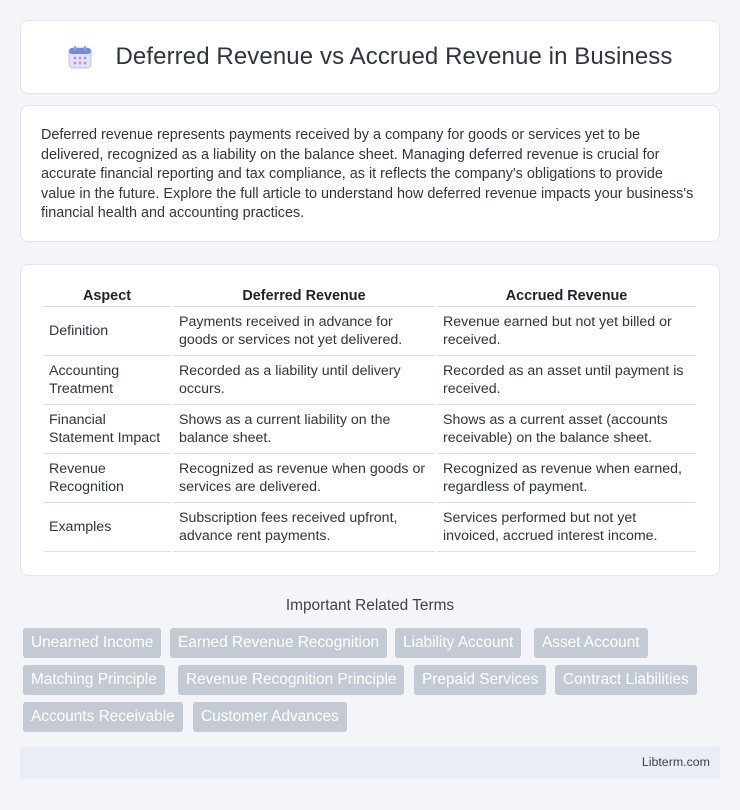 The image size is (740, 810). What do you see at coordinates (107, 527) in the screenshot?
I see `cell-aspect: Examples` at bounding box center [107, 527].